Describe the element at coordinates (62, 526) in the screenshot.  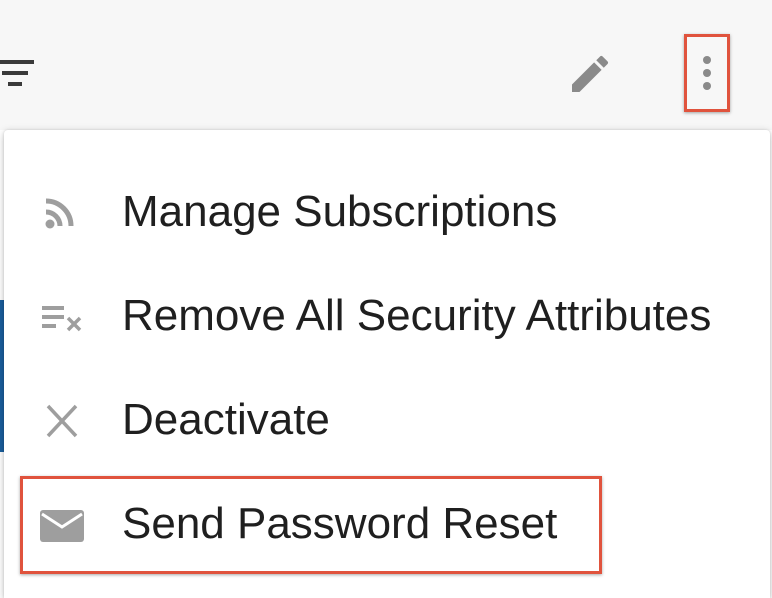
I see `mail-icon` at that location.